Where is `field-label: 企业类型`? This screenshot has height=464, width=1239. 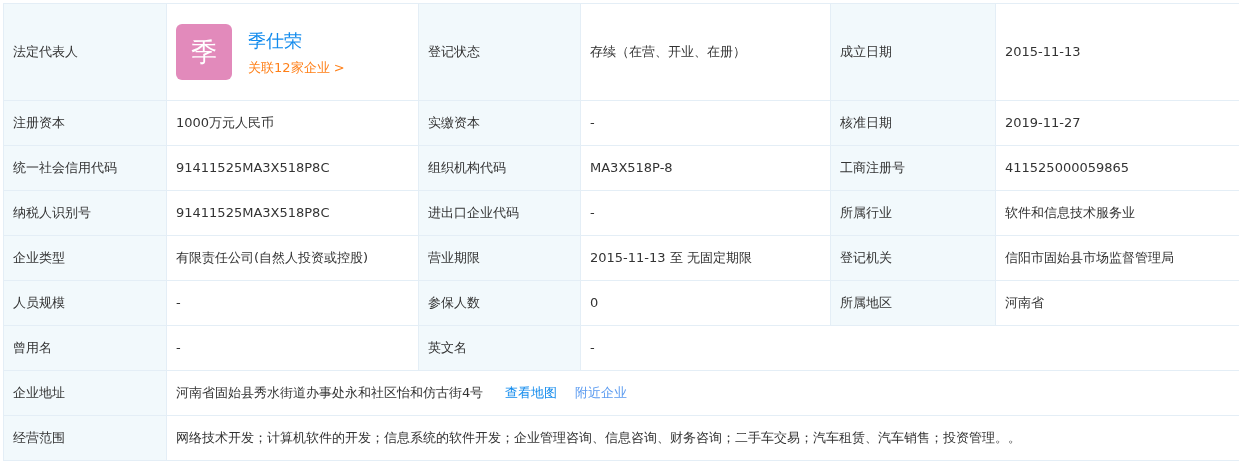
field-label: 企业类型 is located at coordinates (85, 258).